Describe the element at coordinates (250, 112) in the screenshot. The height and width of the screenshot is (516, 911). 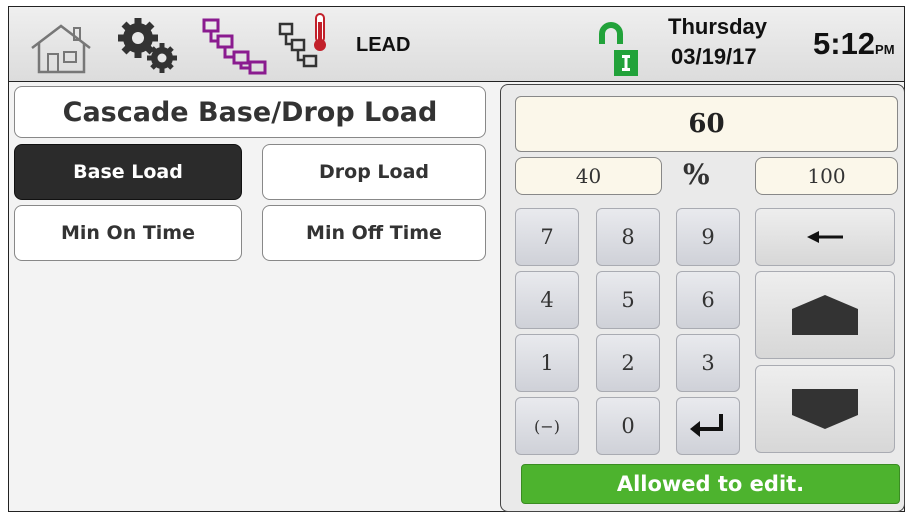
I see `page-title: Cascade Base/Drop Load` at that location.